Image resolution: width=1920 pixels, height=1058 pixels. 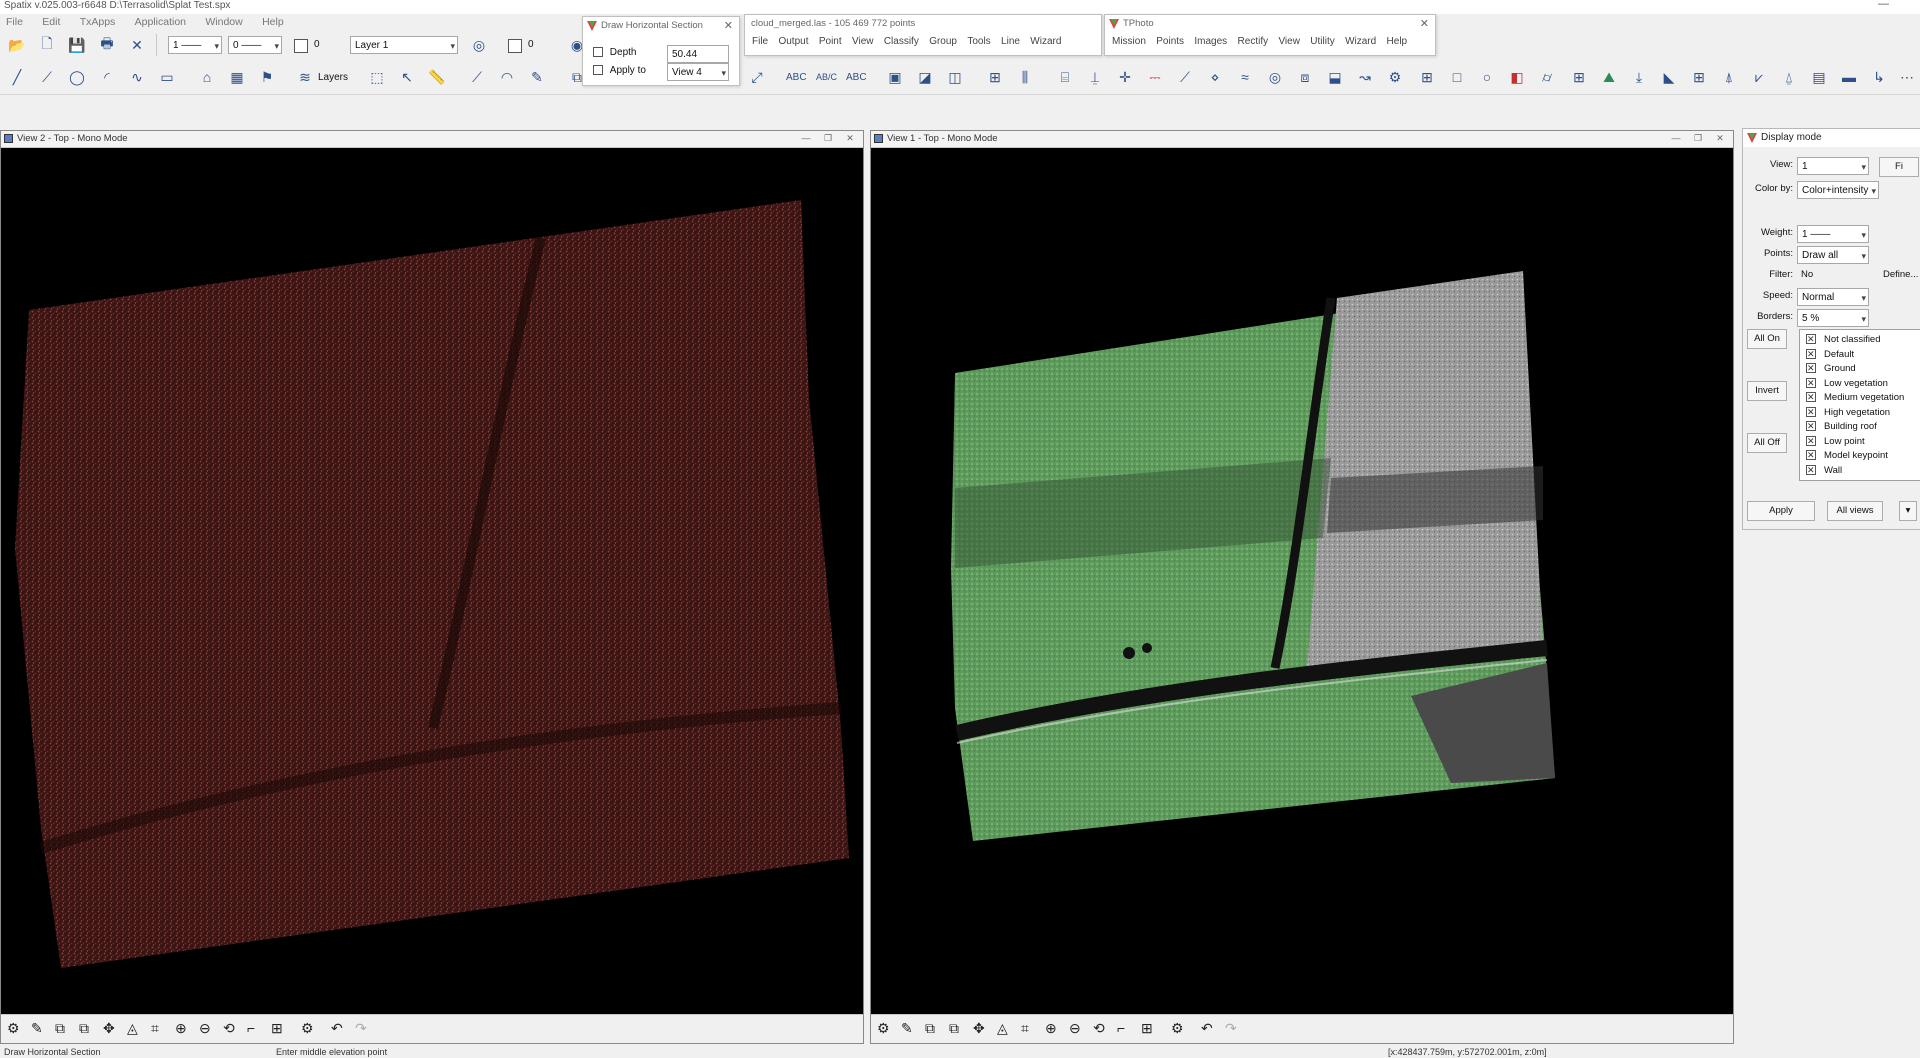 I want to click on fill-swatch, so click(x=515, y=46).